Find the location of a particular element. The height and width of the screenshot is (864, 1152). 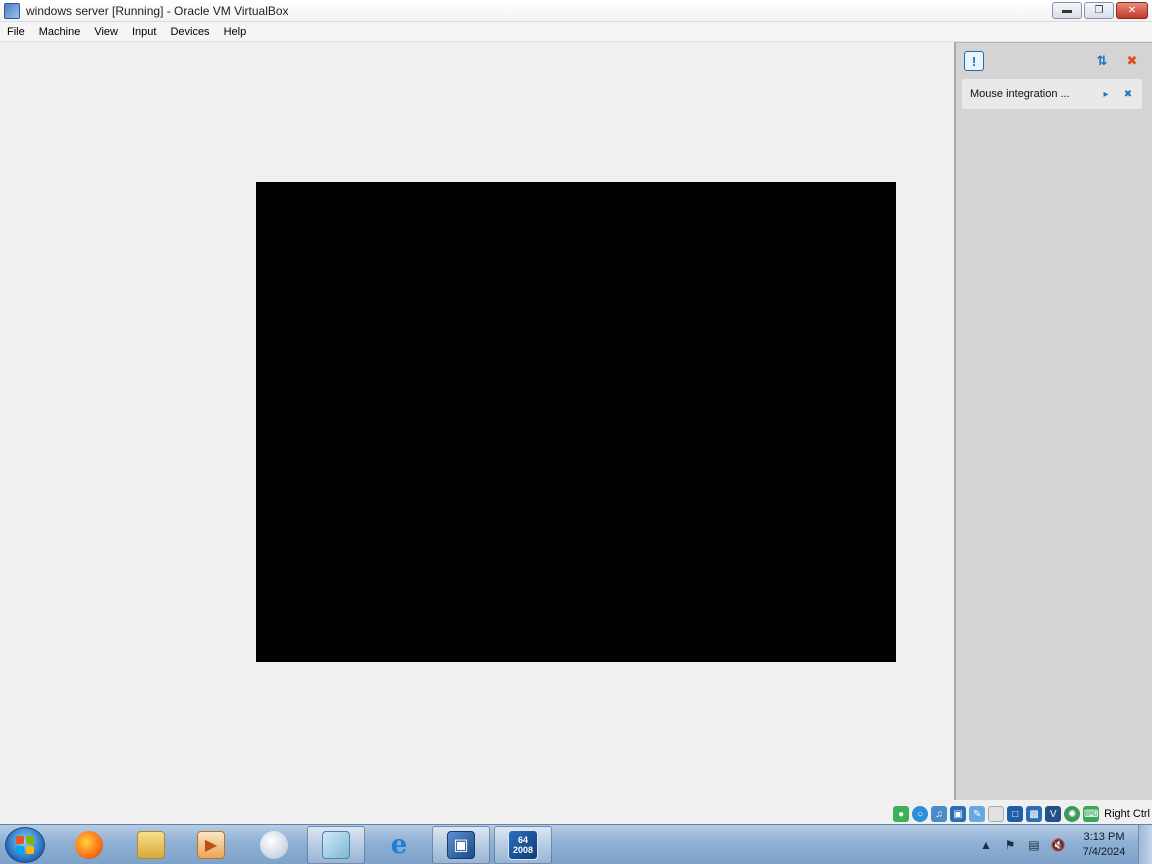

close-button: ✕ is located at coordinates (1132, 10).